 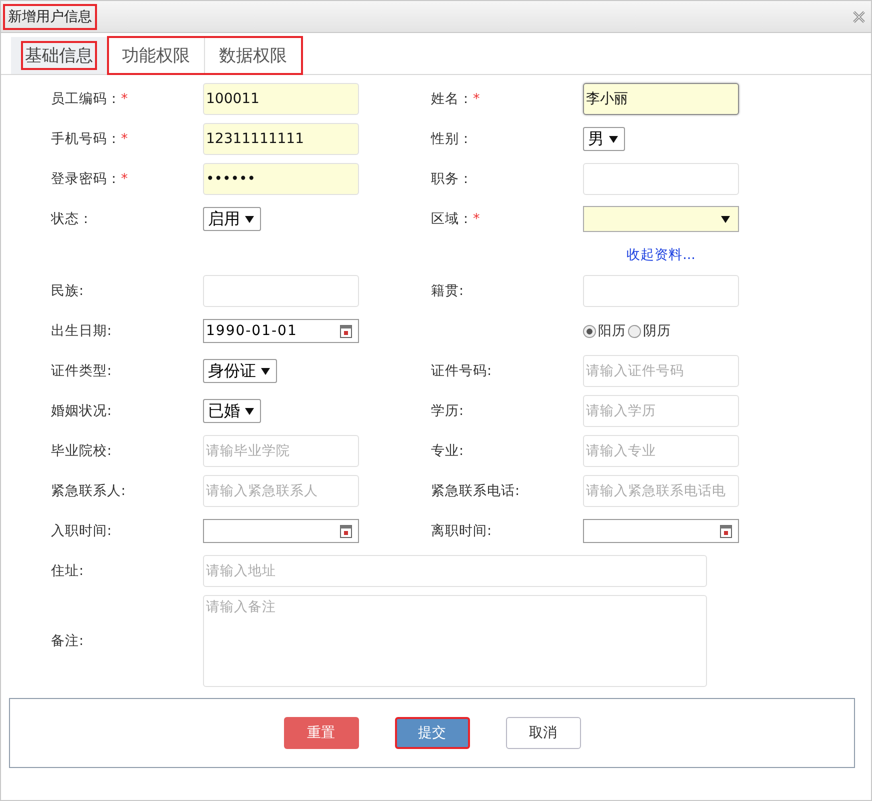 What do you see at coordinates (90, 99) in the screenshot?
I see `field-label: 员工编码：*` at bounding box center [90, 99].